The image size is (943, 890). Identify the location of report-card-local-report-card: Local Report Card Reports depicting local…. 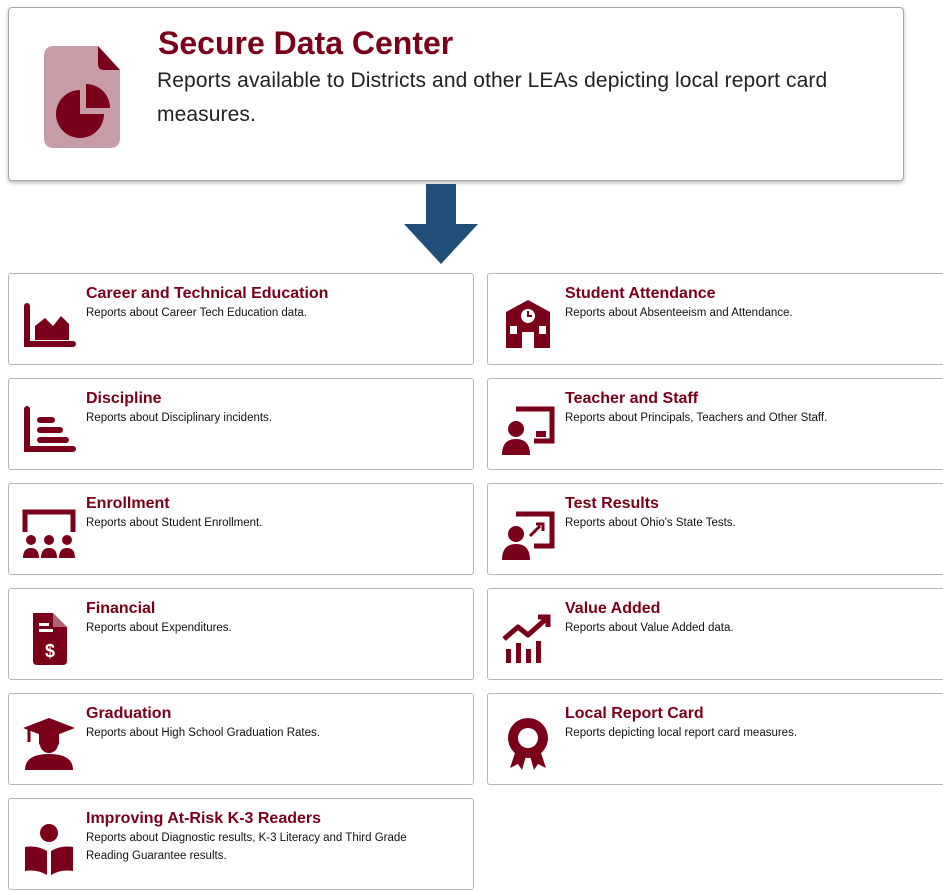
(715, 739).